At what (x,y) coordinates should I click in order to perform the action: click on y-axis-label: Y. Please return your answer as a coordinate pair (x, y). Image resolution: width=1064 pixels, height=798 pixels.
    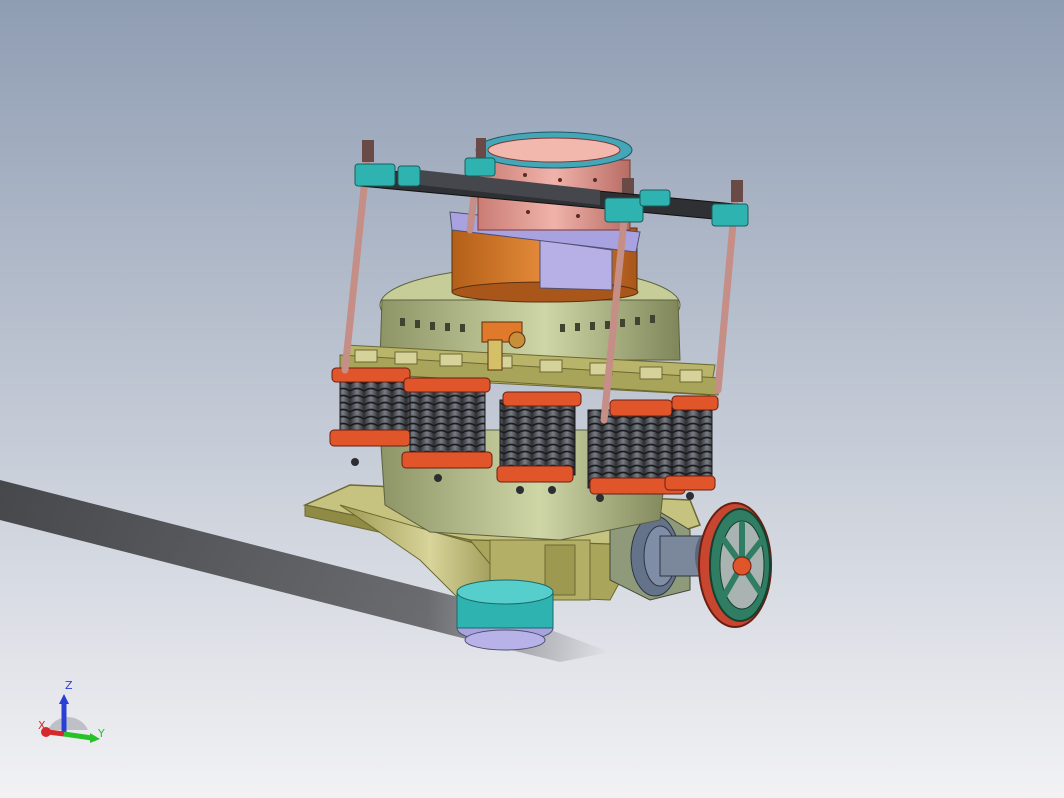
    Looking at the image, I should click on (101, 733).